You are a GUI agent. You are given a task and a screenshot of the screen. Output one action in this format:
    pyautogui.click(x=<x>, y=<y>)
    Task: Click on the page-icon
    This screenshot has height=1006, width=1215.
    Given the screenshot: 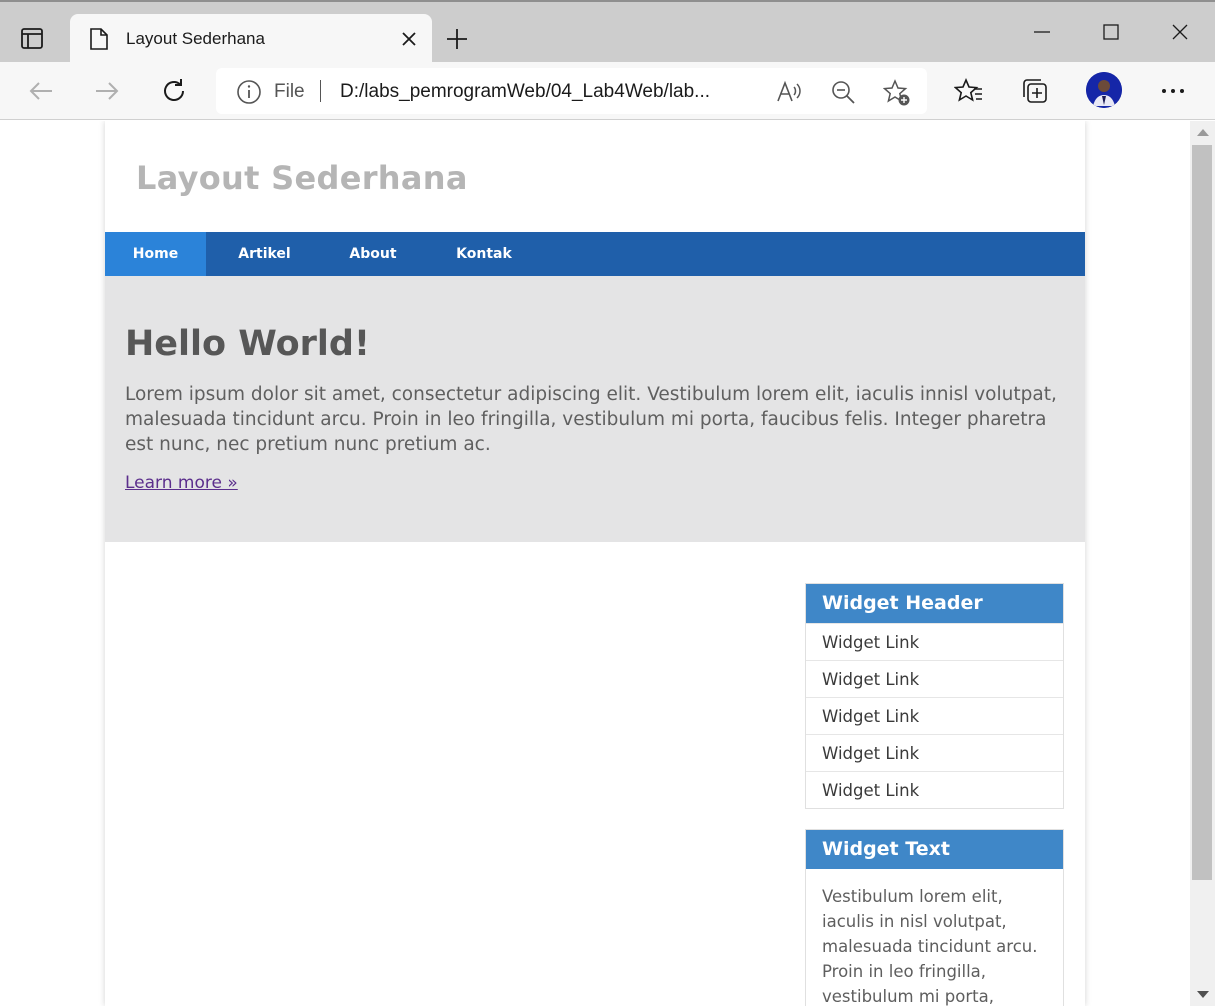 What is the action you would take?
    pyautogui.click(x=99, y=41)
    